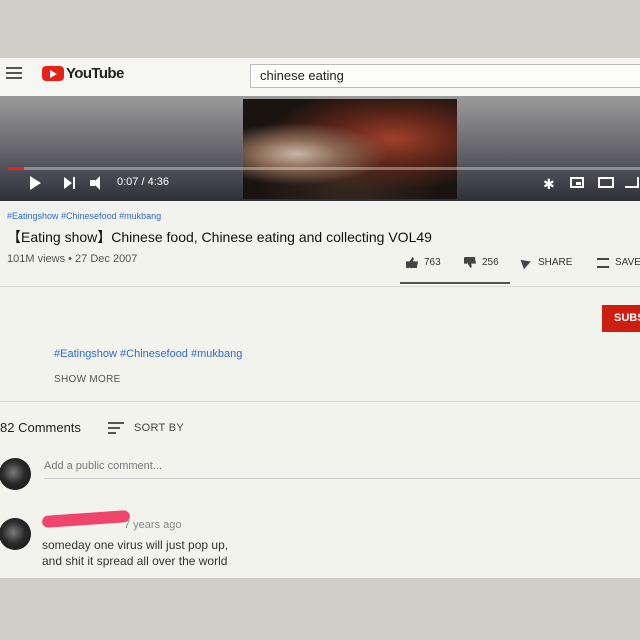  I want to click on save-playlist-icon, so click(603, 262).